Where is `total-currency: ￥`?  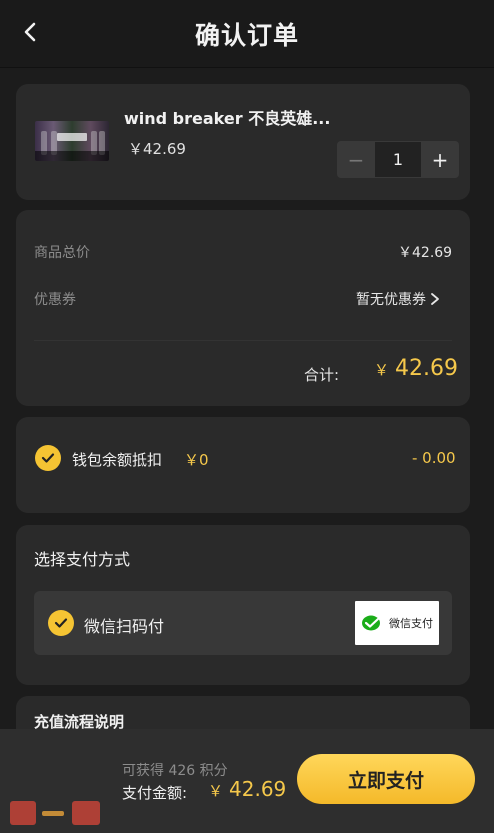
total-currency: ￥ is located at coordinates (382, 370).